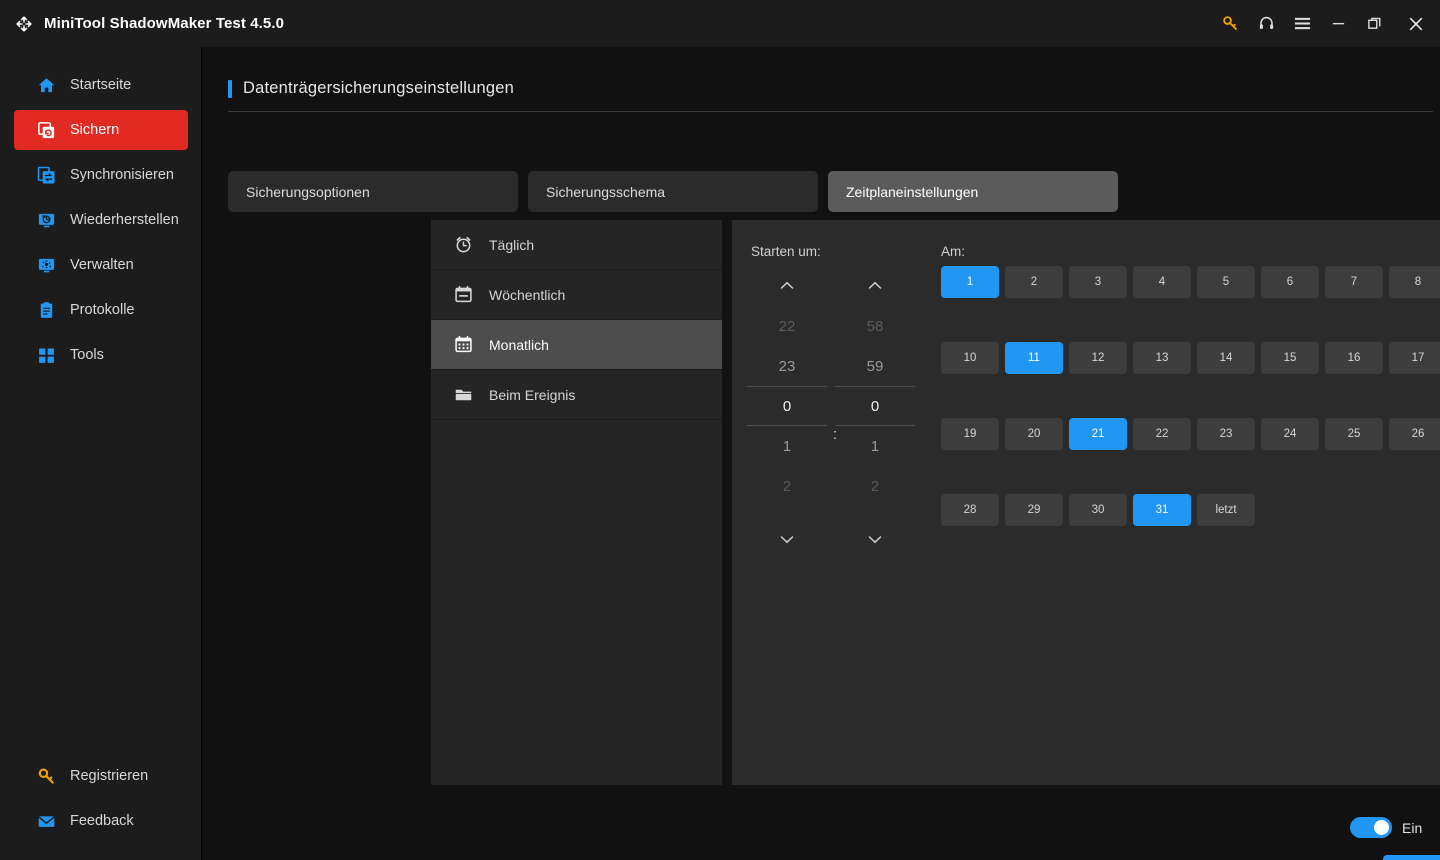 The image size is (1440, 860). Describe the element at coordinates (101, 85) in the screenshot. I see `sidebar-item-startseite: Startseite` at that location.